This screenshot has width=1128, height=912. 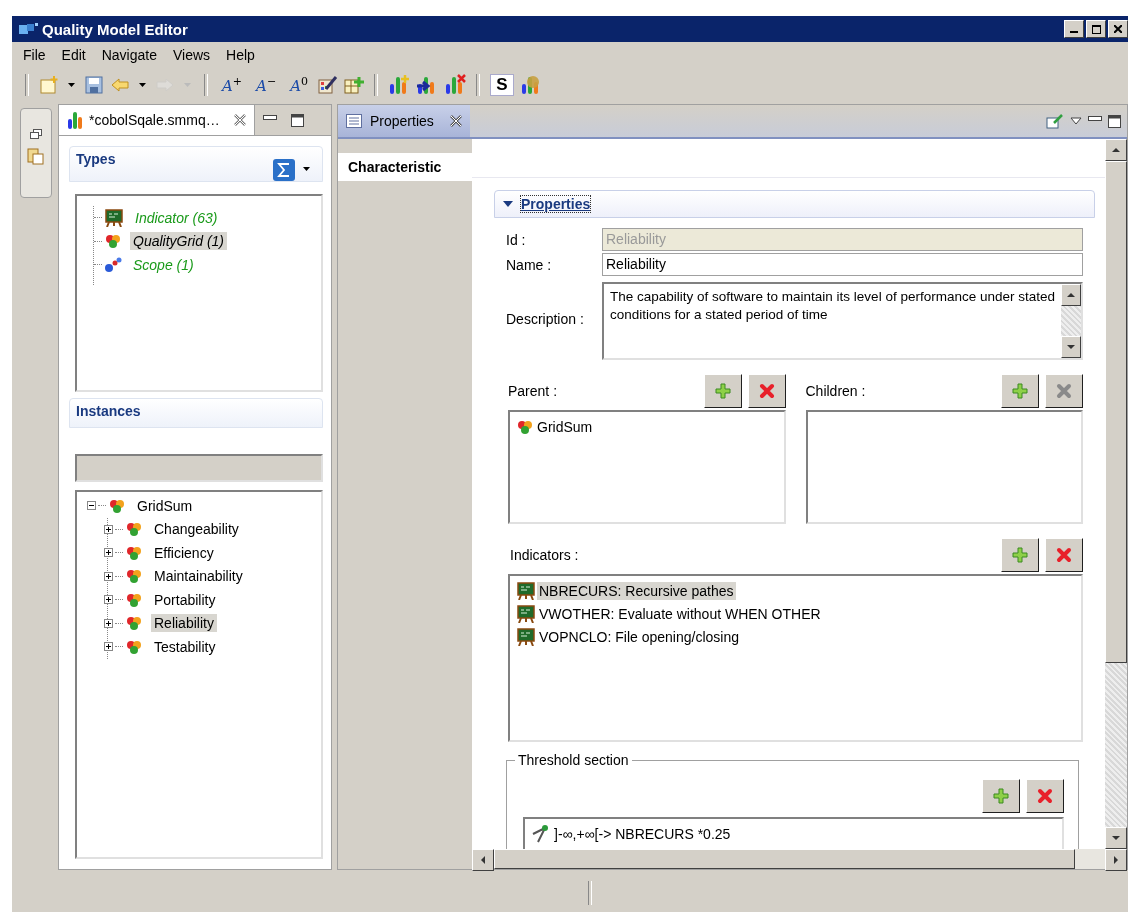 I want to click on section-link: Properties, so click(x=556, y=204).